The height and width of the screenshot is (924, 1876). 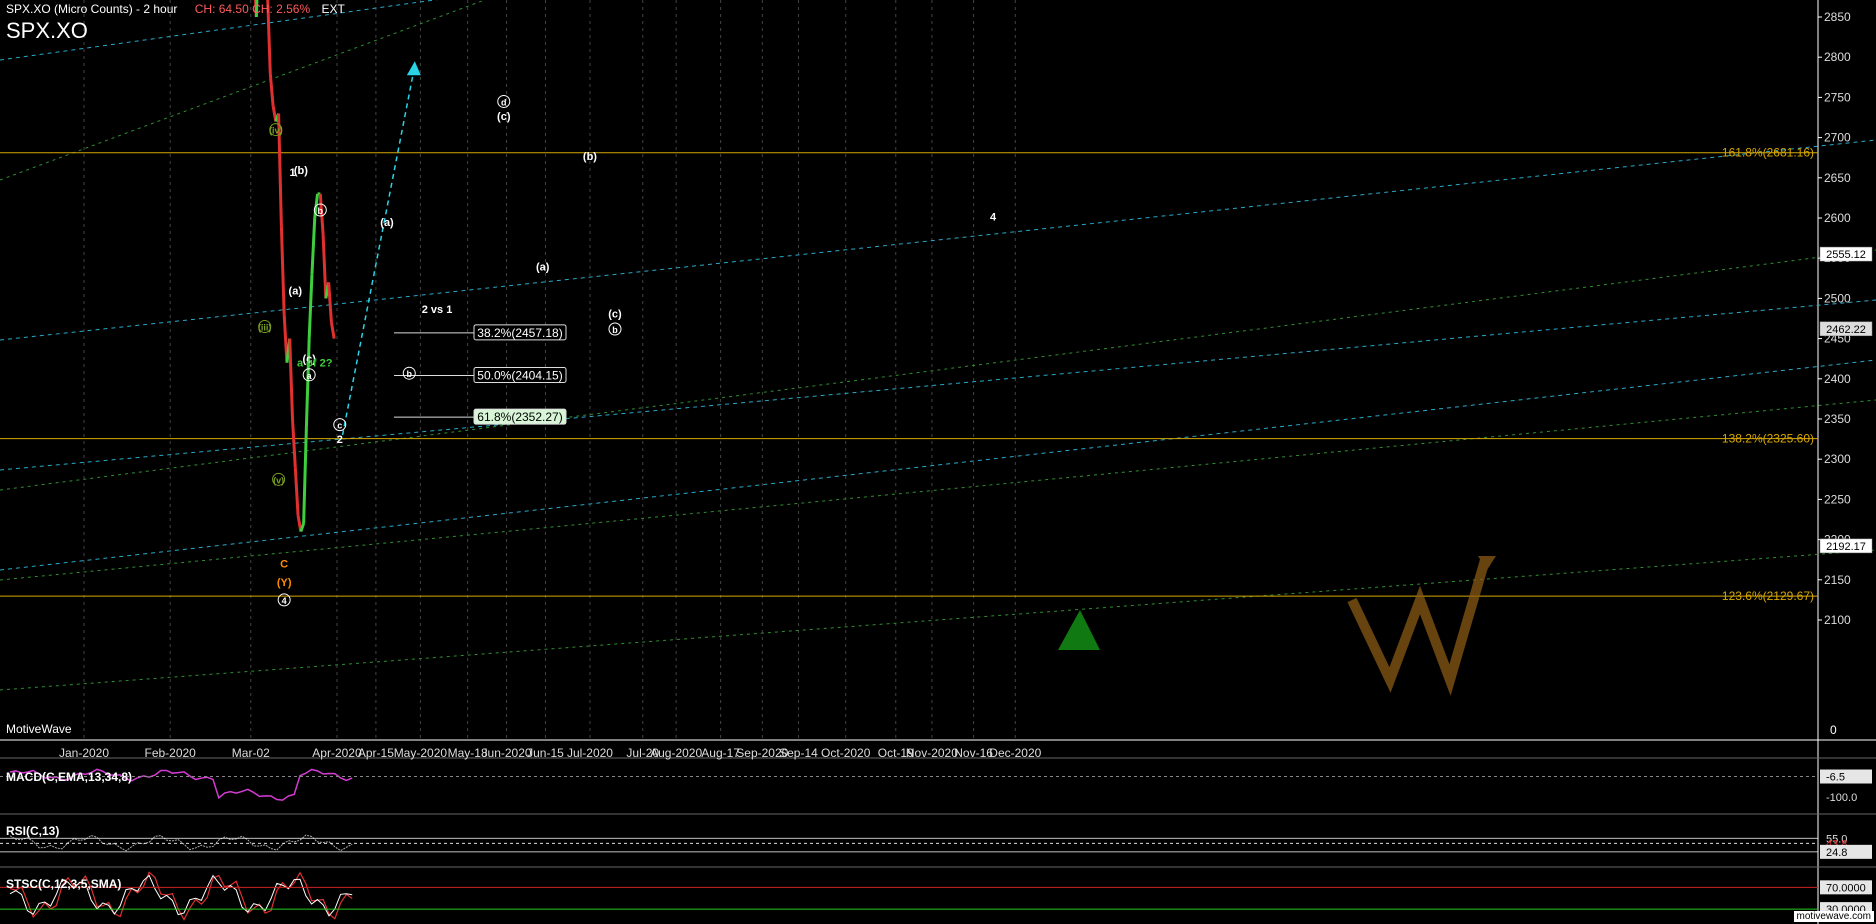 What do you see at coordinates (378, 250) in the screenshot?
I see `projection-line` at bounding box center [378, 250].